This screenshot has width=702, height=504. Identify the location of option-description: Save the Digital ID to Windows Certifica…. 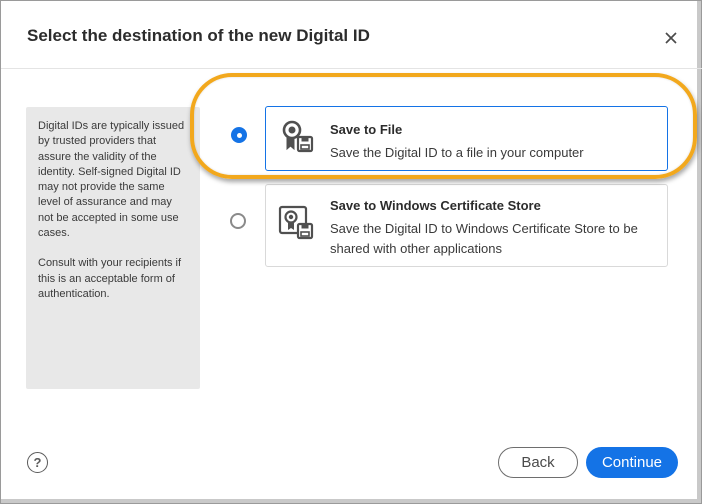
(484, 238).